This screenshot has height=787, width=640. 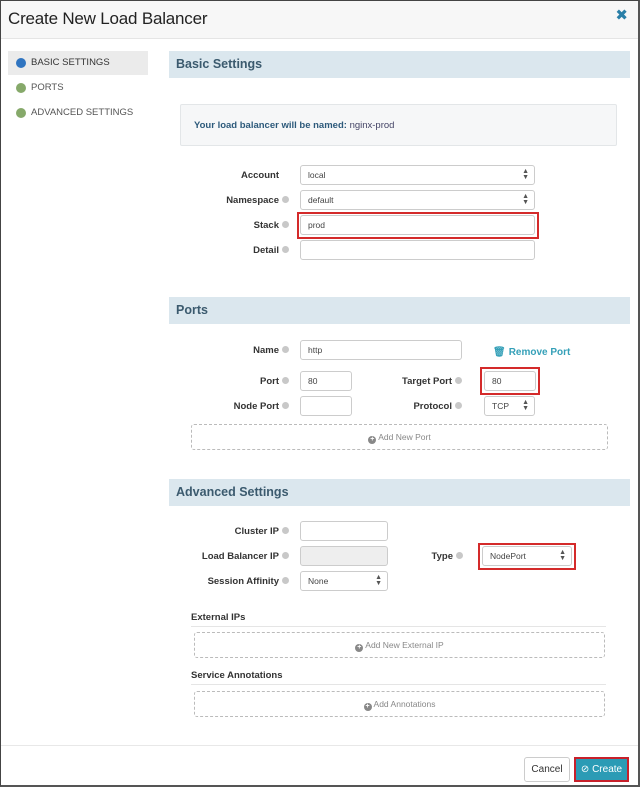 I want to click on add-annotations-button: + Add Annotations, so click(x=399, y=704).